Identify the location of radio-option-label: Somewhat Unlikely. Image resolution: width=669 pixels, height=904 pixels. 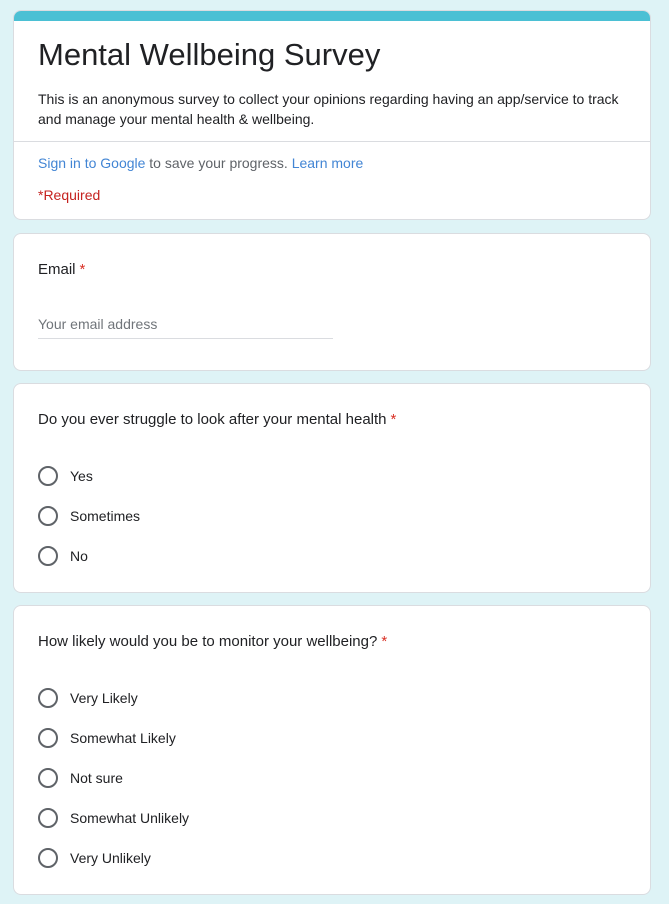
(130, 818).